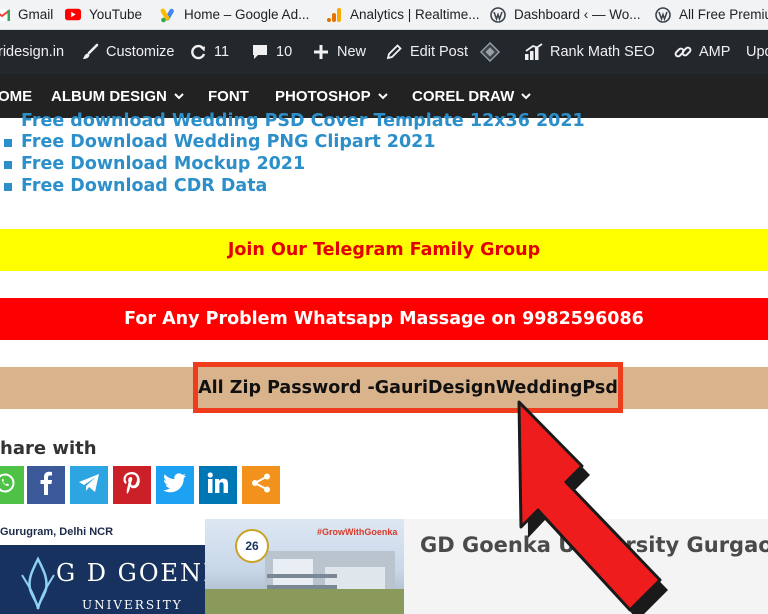 This screenshot has height=614, width=768. I want to click on admin-edit-post-label: Edit Post, so click(439, 52).